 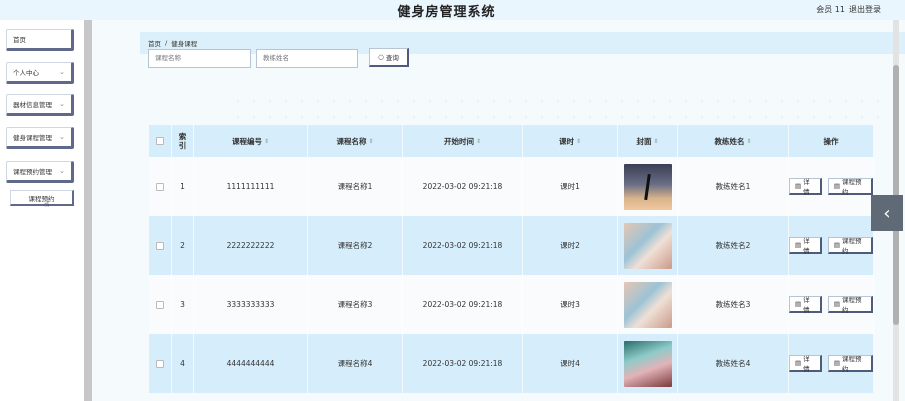 I want to click on header-select-all, so click(x=160, y=141).